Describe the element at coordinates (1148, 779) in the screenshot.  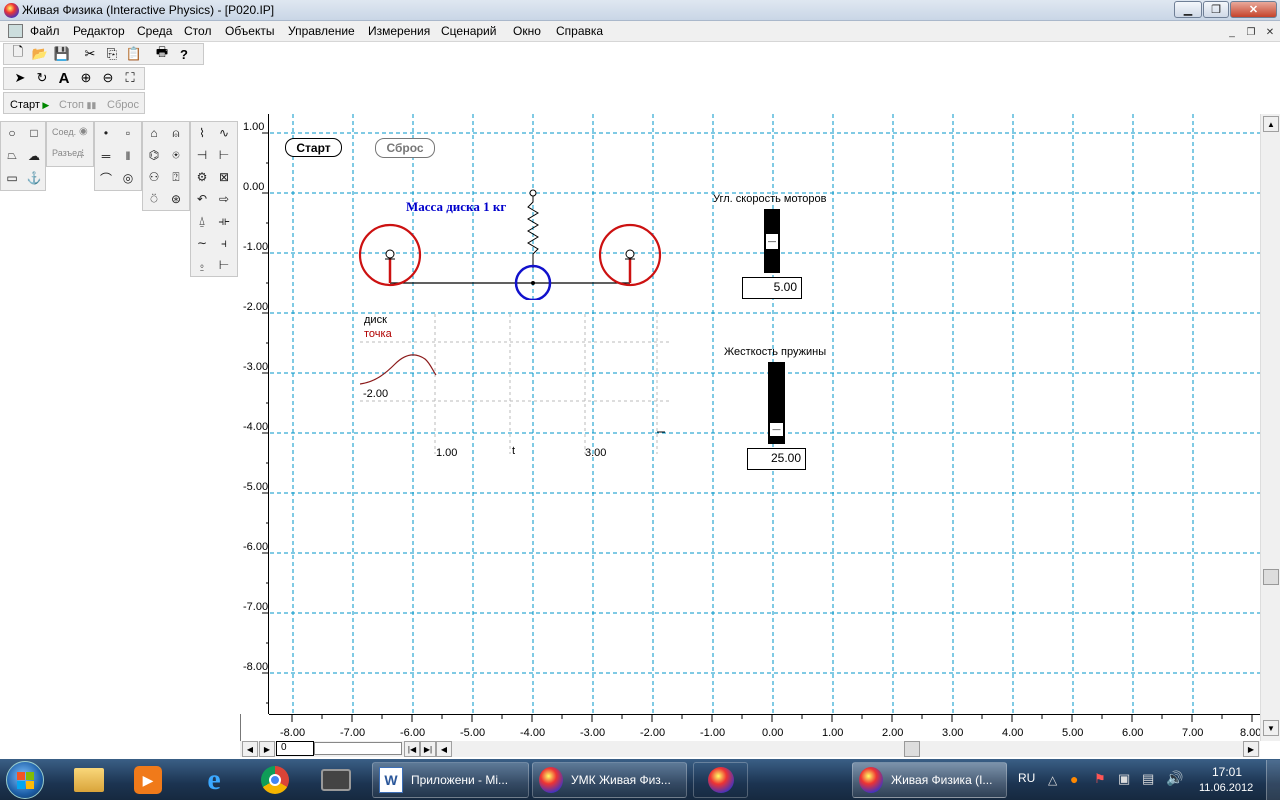
I see `network-icon: ▤` at that location.